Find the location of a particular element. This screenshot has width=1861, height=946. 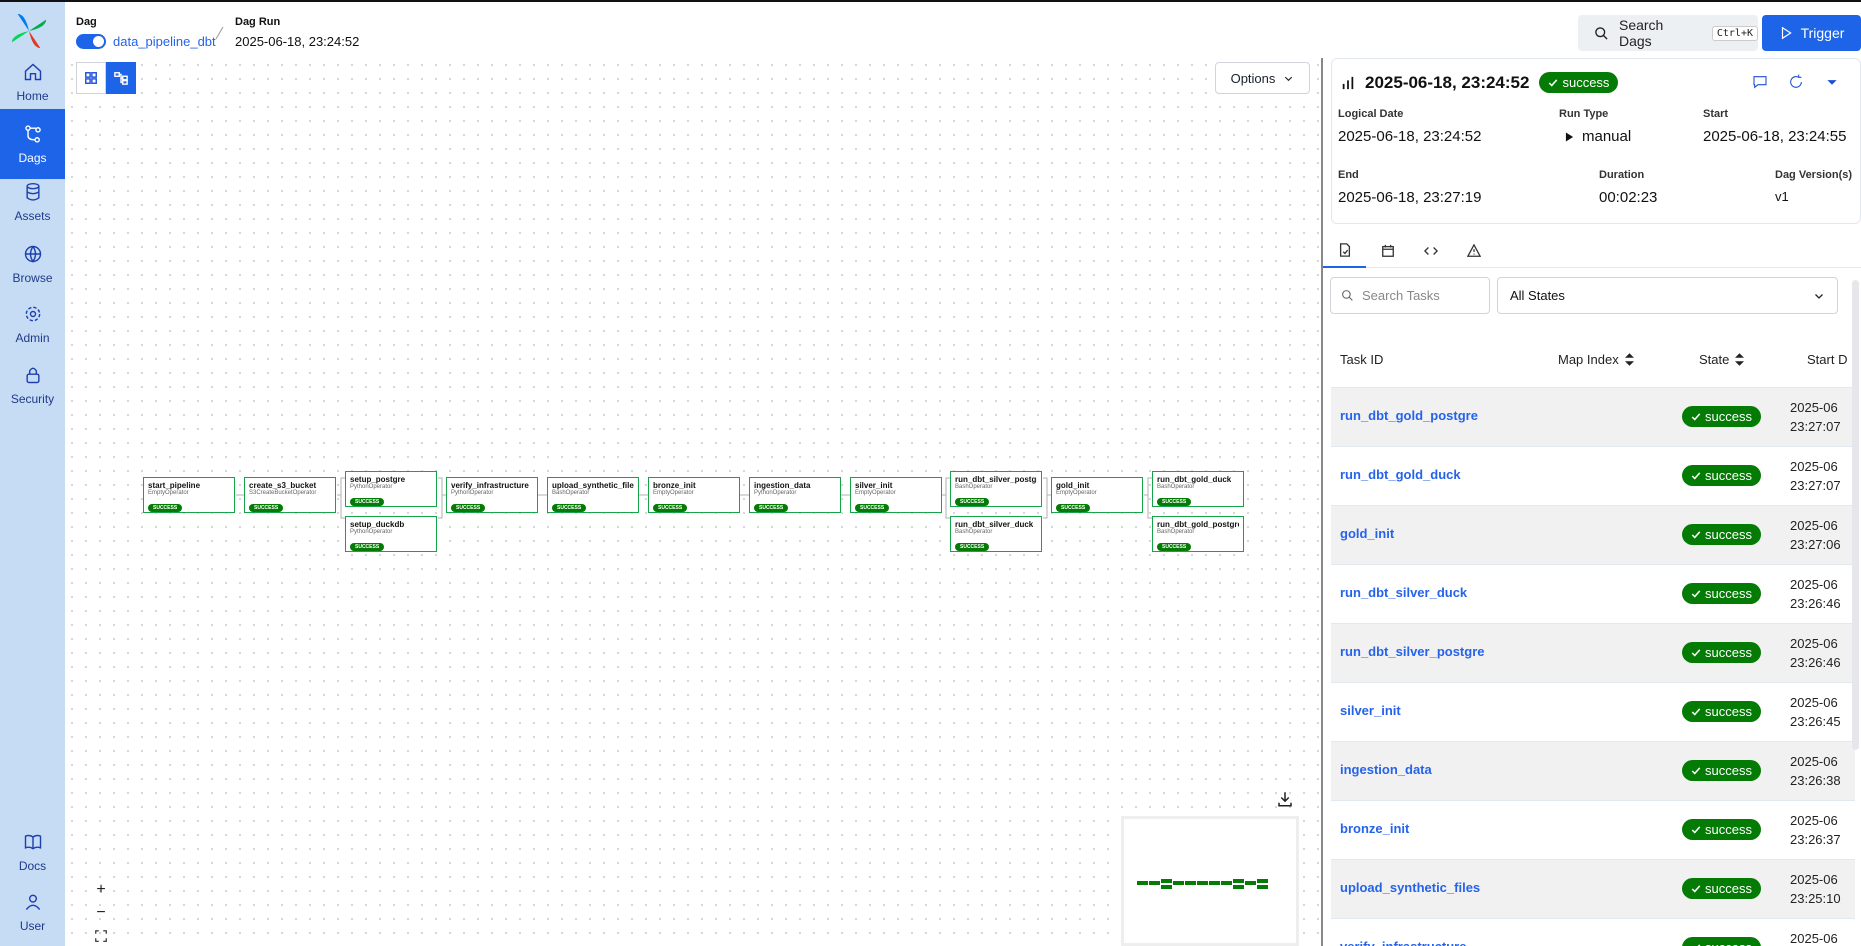

task-id-link: run_dbt_gold_postgre is located at coordinates (1409, 415).